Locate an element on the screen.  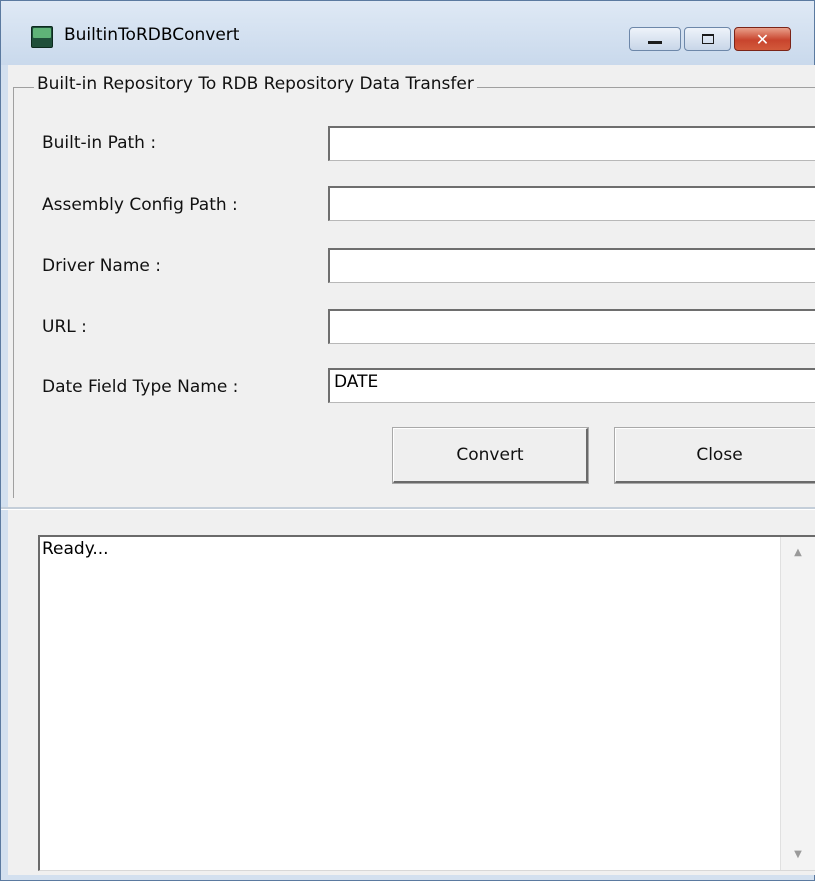
close-window-button: ✕ is located at coordinates (762, 39).